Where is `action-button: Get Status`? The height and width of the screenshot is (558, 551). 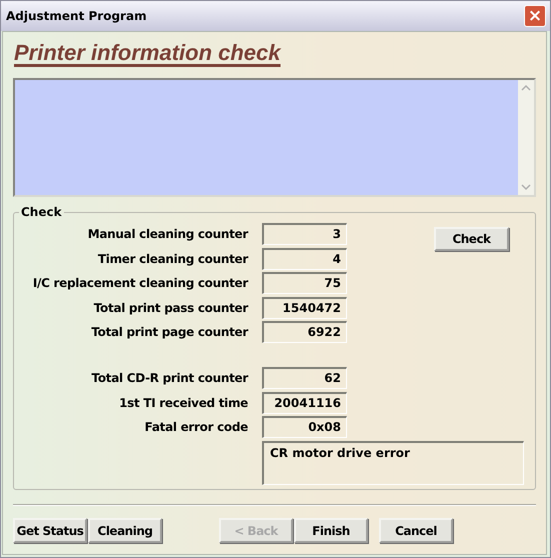
action-button: Get Status is located at coordinates (50, 530).